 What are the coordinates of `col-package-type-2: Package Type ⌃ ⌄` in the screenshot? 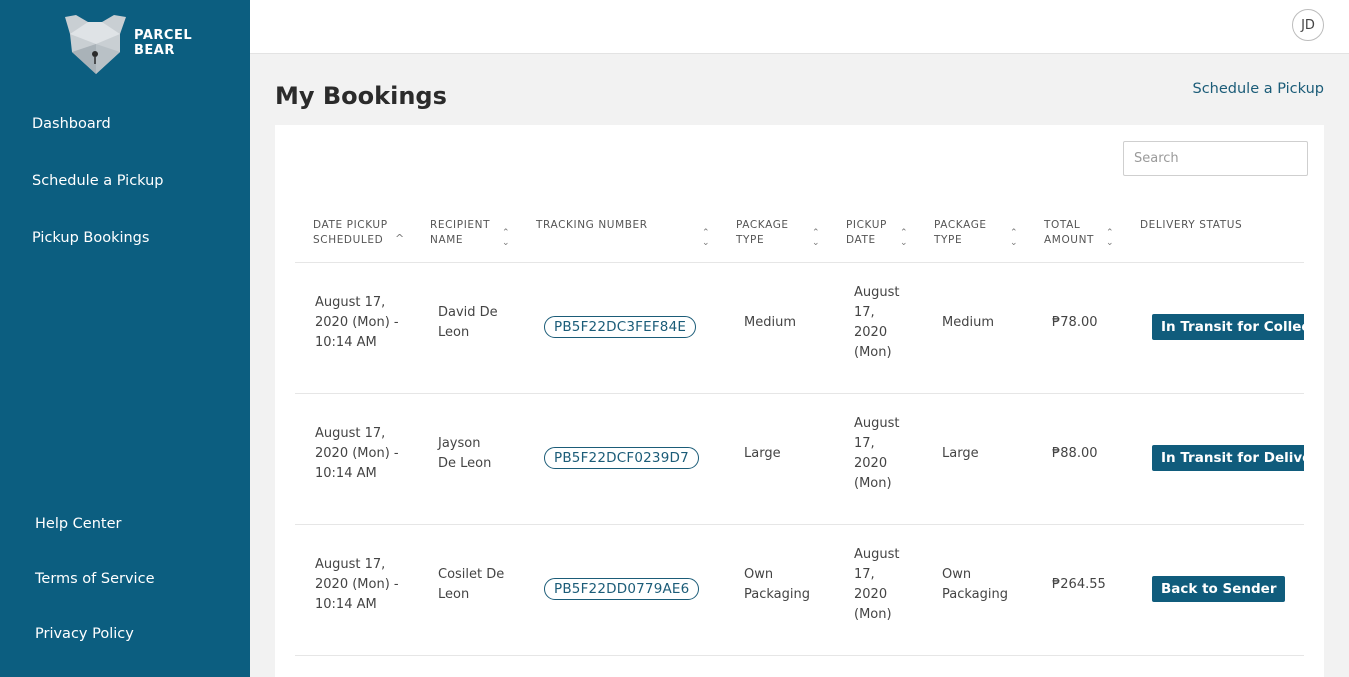 It's located at (979, 228).